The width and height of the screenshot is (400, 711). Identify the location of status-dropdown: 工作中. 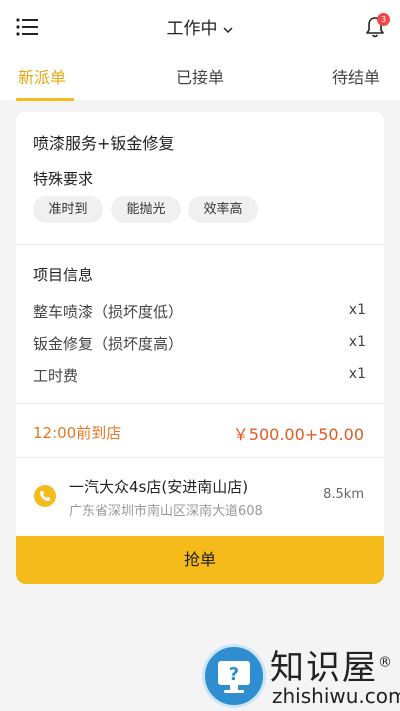
(200, 26).